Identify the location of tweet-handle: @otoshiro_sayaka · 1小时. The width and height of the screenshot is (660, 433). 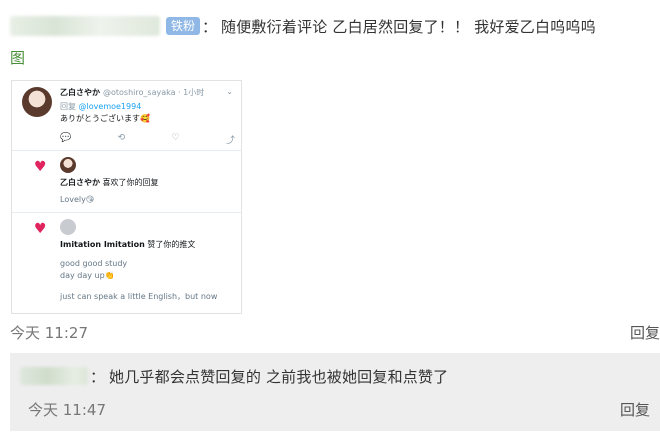
(154, 92).